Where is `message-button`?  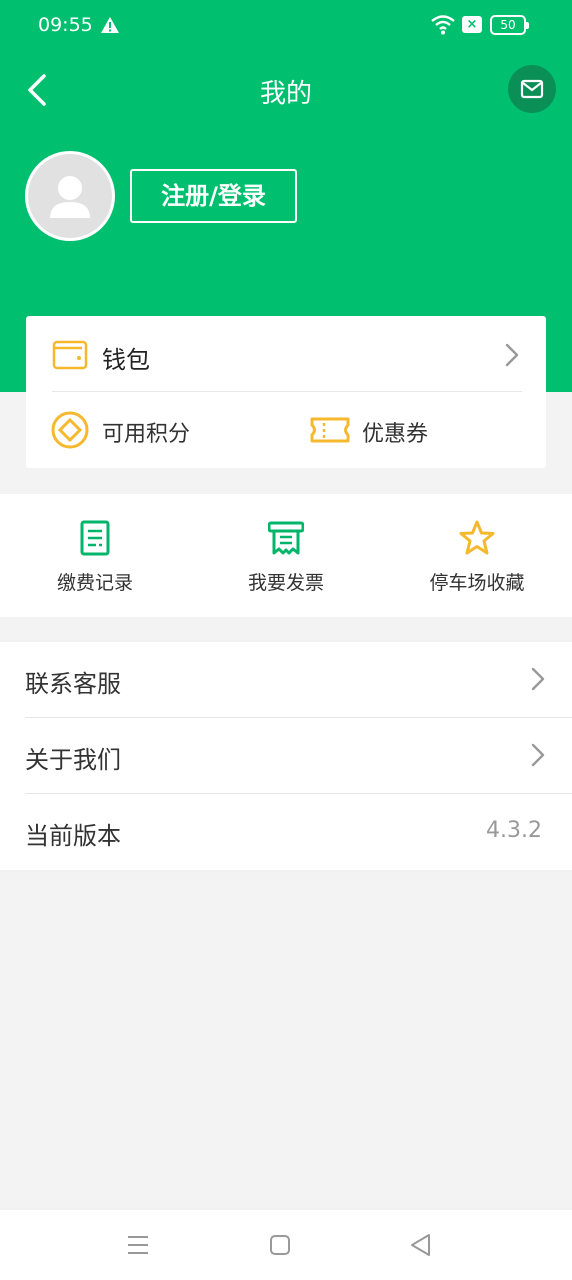
message-button is located at coordinates (532, 89).